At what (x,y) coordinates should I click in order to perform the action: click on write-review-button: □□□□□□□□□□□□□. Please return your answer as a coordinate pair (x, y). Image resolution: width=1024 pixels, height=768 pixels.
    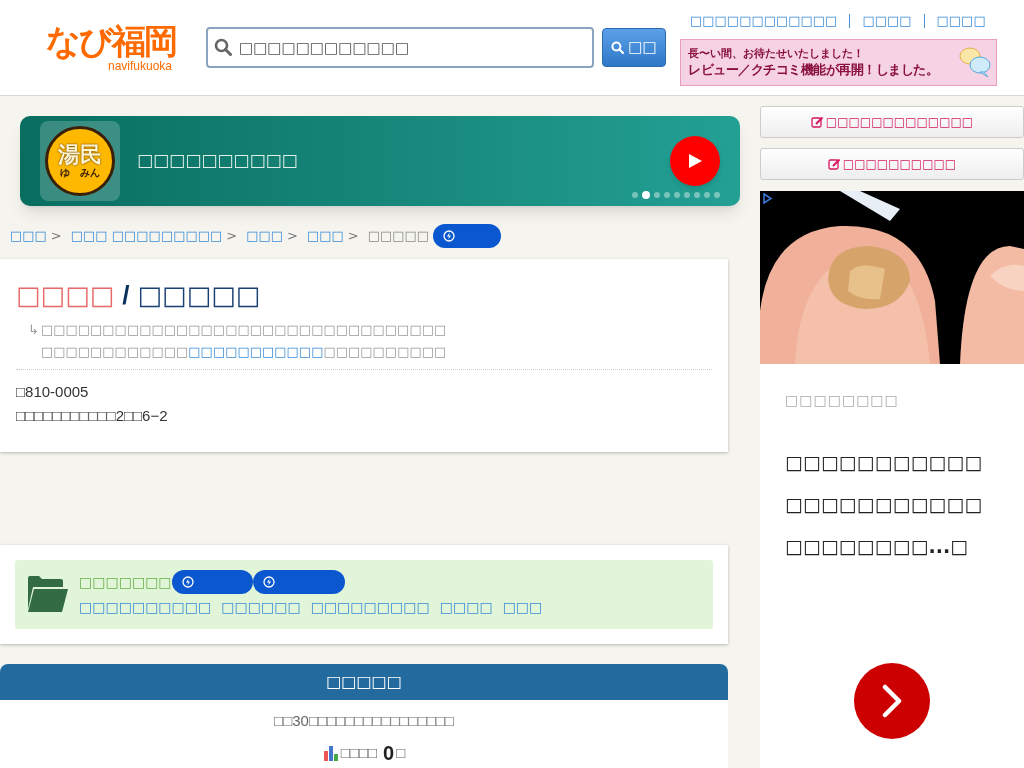
    Looking at the image, I should click on (892, 122).